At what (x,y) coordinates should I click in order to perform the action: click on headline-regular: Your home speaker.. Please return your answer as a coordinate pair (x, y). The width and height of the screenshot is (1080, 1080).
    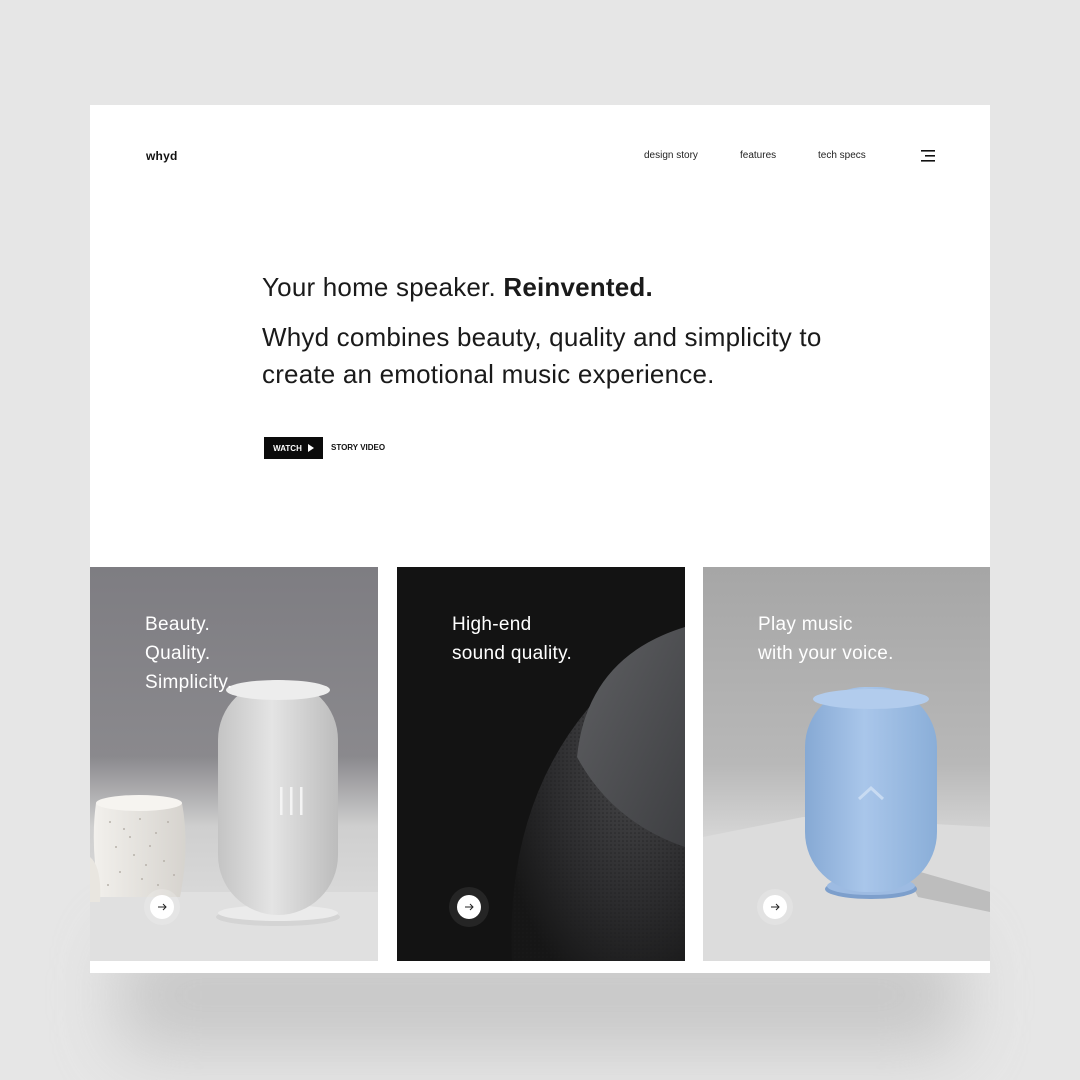
    Looking at the image, I should click on (383, 287).